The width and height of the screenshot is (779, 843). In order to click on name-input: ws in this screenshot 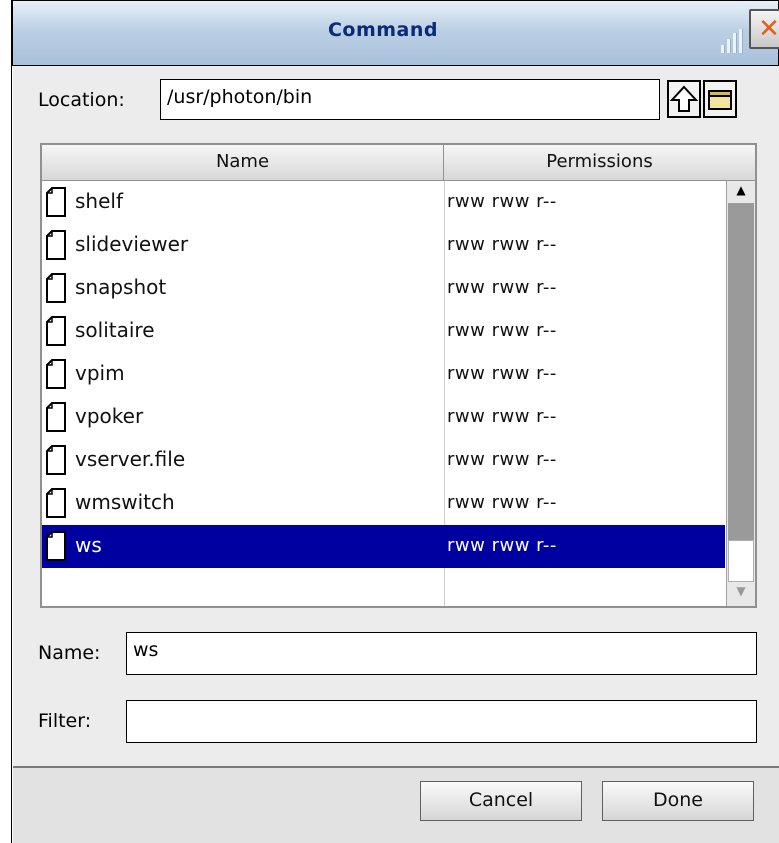, I will do `click(441, 653)`.